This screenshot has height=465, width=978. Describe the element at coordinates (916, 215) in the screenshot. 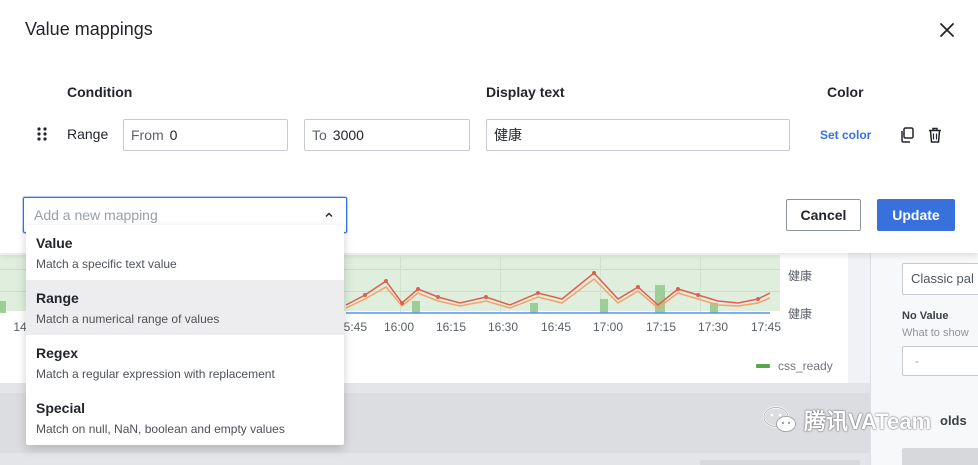

I see `update-button: Update` at that location.